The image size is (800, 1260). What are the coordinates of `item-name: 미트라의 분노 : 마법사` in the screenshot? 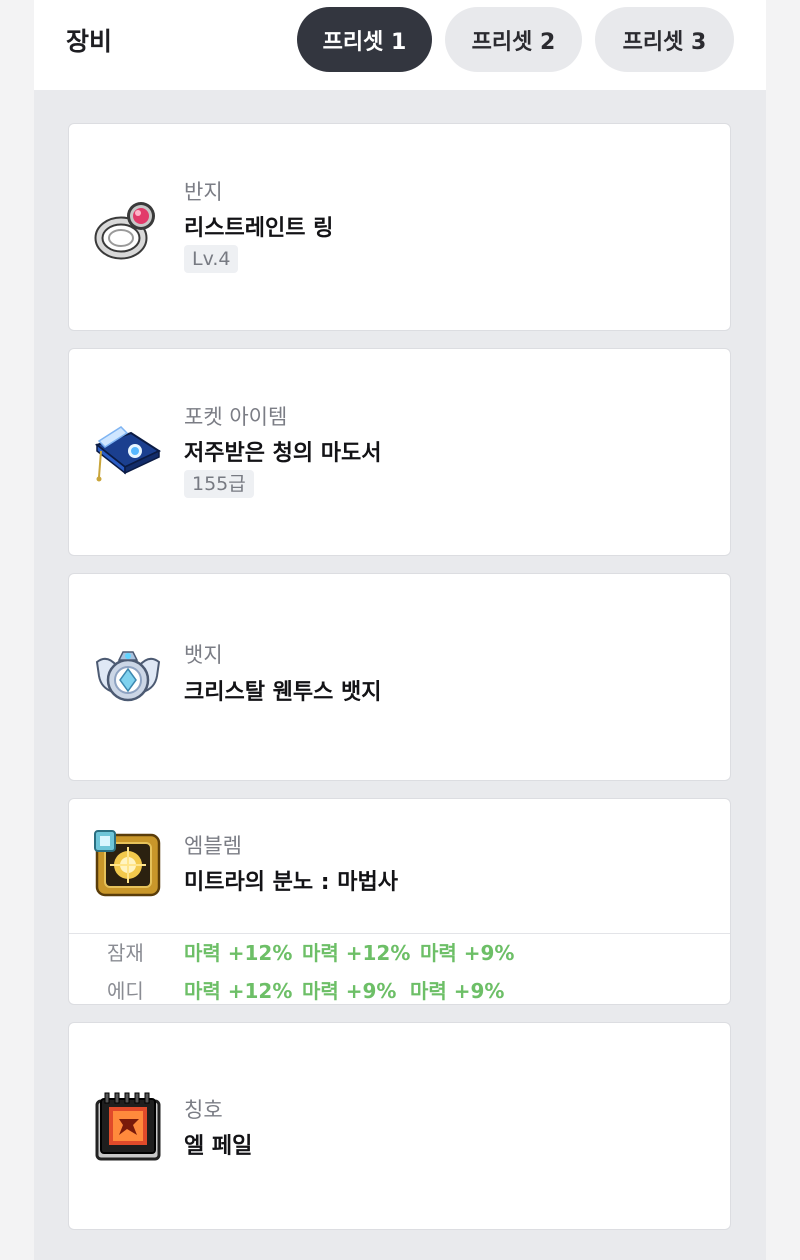 It's located at (291, 882).